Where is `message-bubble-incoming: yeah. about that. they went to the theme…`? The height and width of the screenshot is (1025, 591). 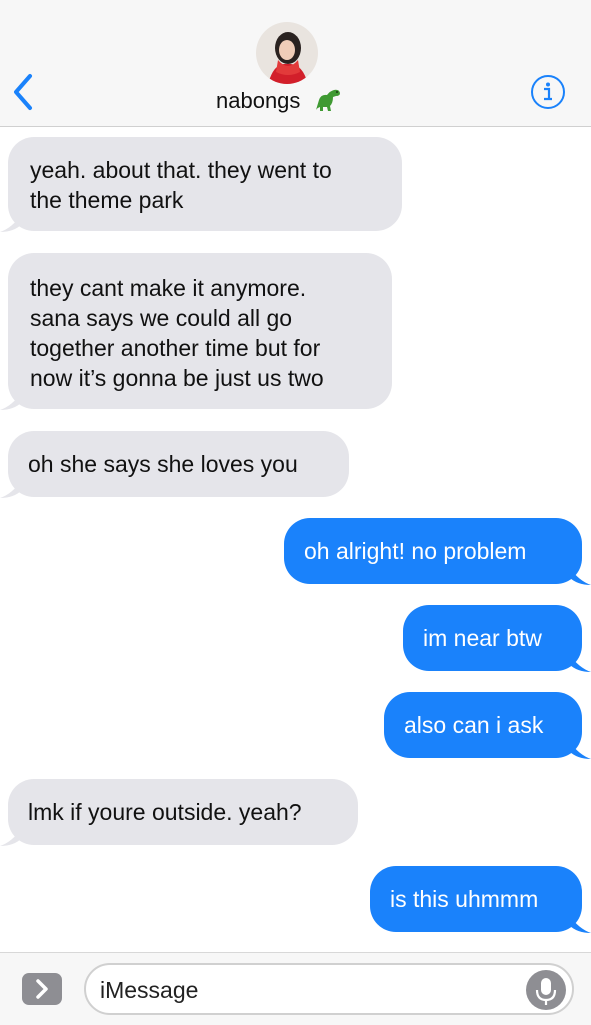
message-bubble-incoming: yeah. about that. they went to the theme… is located at coordinates (205, 184).